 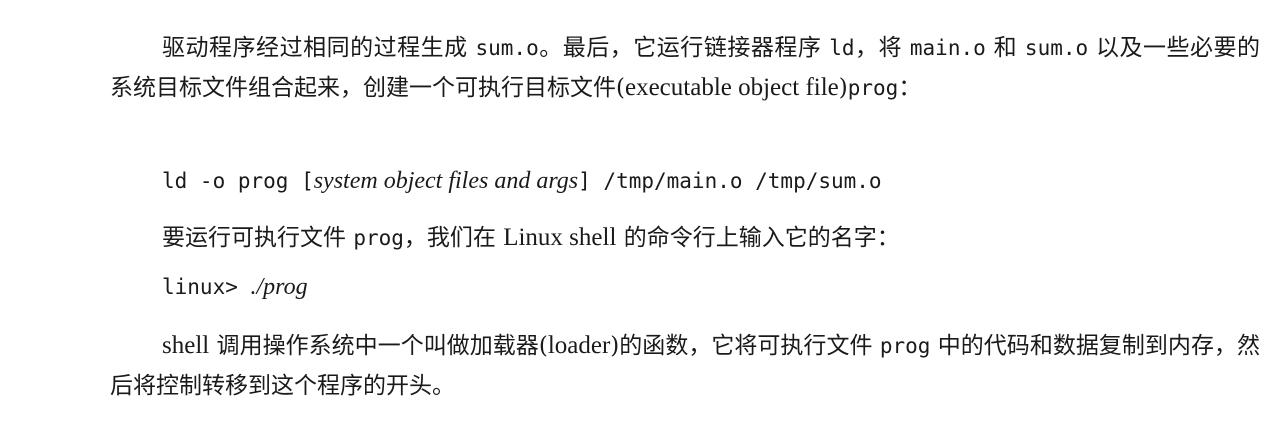 I want to click on code-block-shell-prompt: linux> ./prog, so click(x=235, y=287).